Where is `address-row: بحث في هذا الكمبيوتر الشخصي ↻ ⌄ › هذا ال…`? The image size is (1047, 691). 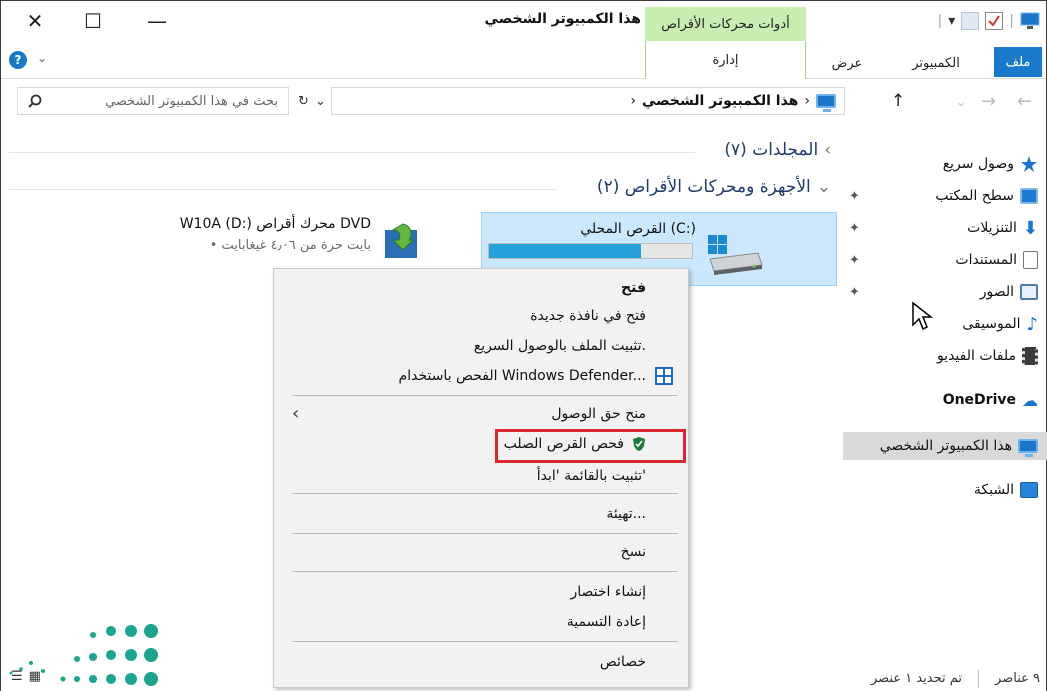
address-row: بحث في هذا الكمبيوتر الشخصي ↻ ⌄ › هذا ال… is located at coordinates (523, 102).